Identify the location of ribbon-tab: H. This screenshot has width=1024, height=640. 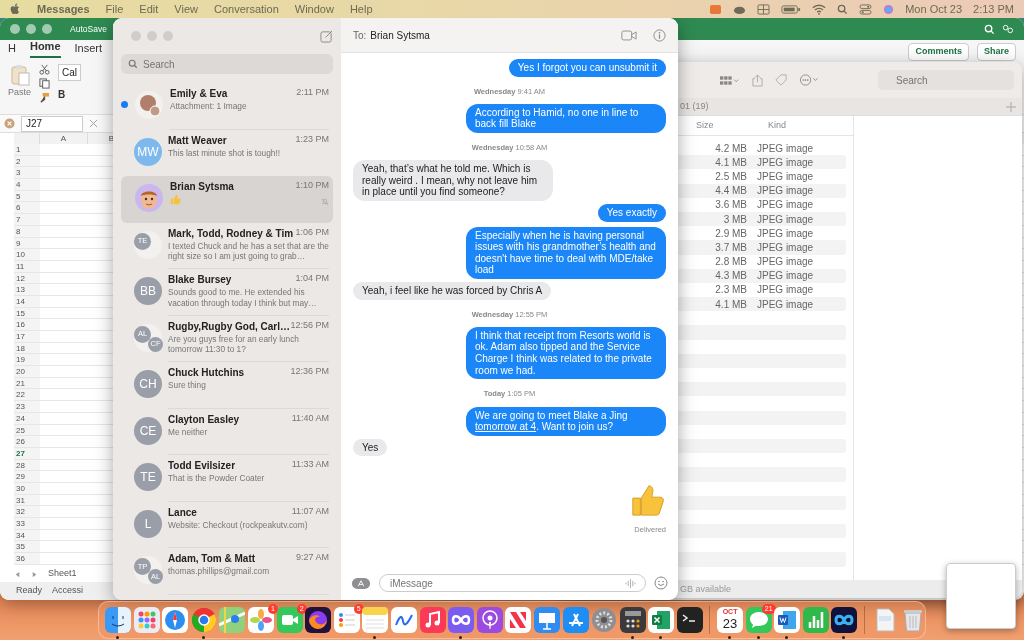
(12, 48).